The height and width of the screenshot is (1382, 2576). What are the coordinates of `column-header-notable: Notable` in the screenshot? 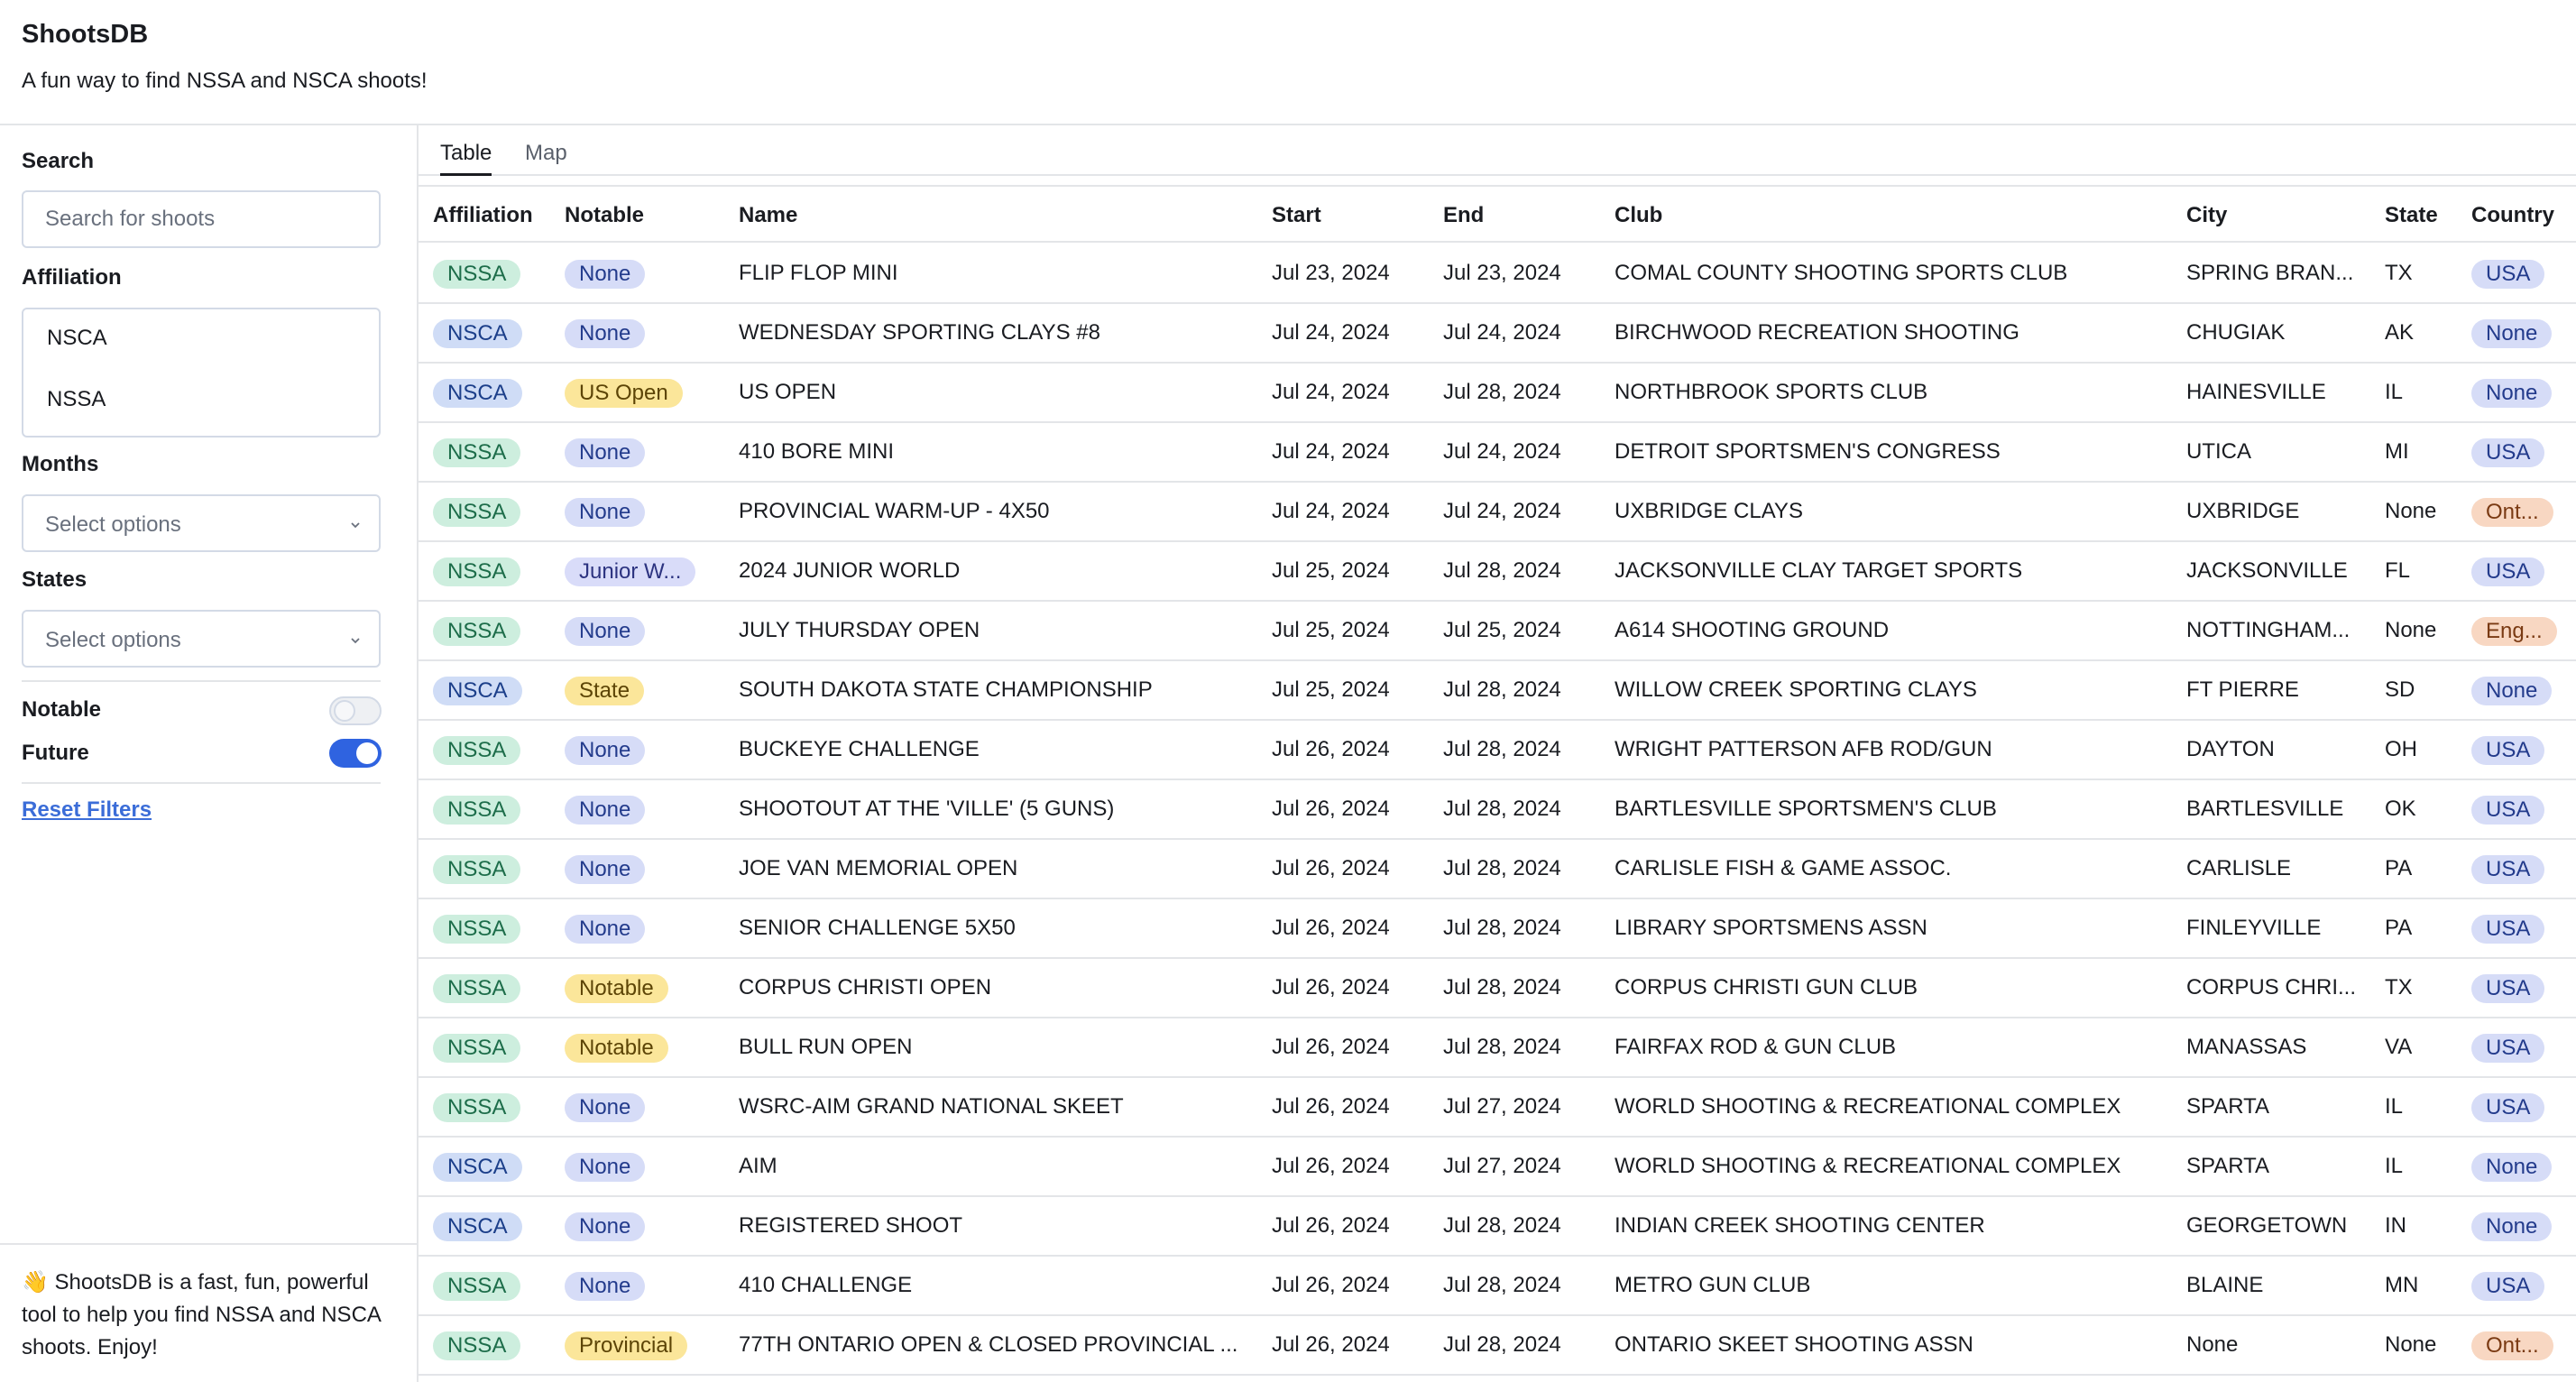 It's located at (651, 215).